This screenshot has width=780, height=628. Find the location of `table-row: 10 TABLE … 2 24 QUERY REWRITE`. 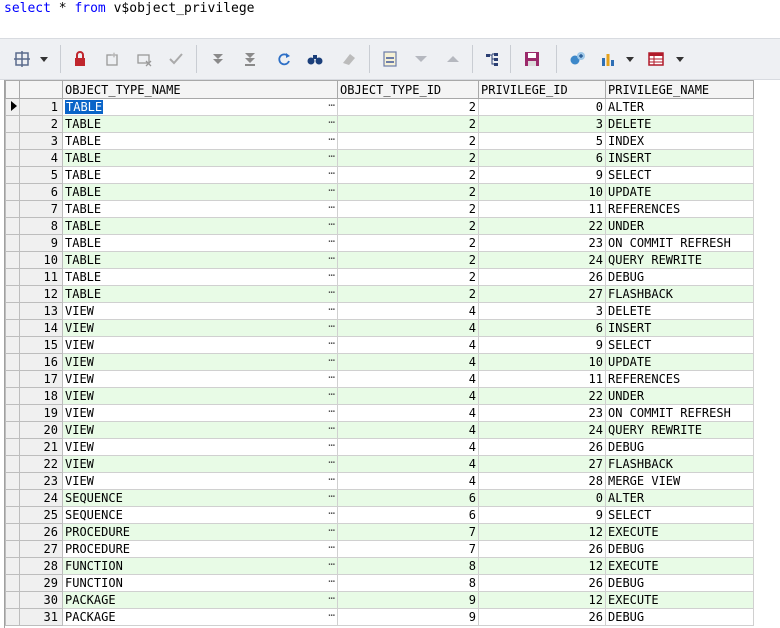

table-row: 10 TABLE … 2 24 QUERY REWRITE is located at coordinates (379, 260).